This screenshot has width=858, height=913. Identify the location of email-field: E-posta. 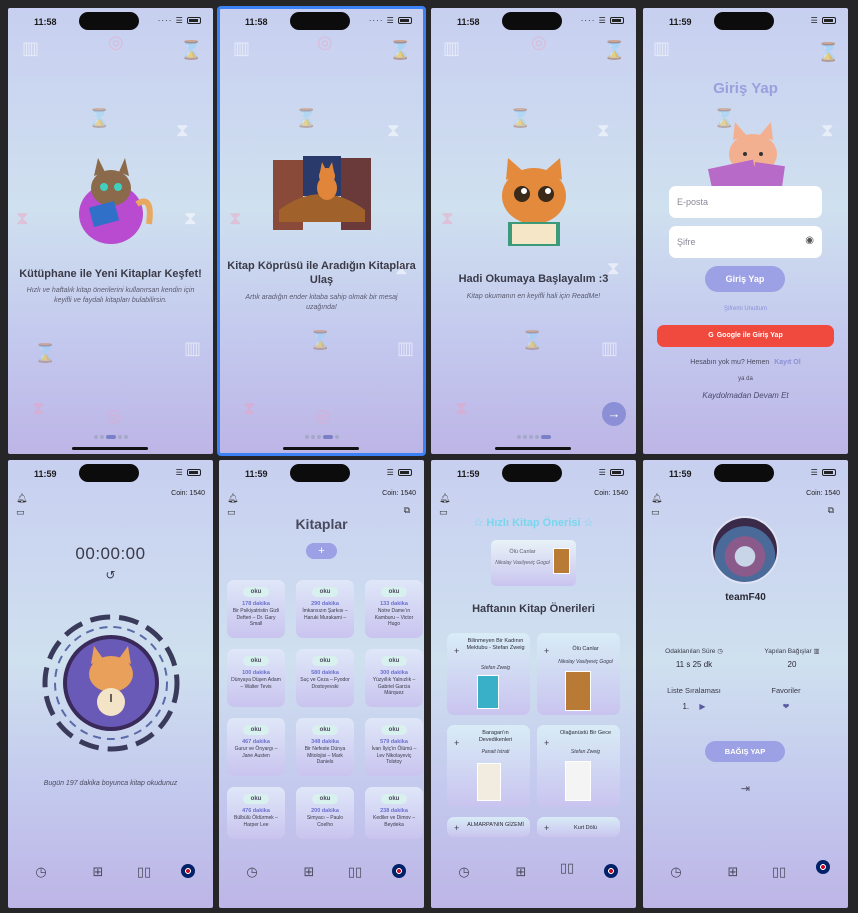
(745, 202).